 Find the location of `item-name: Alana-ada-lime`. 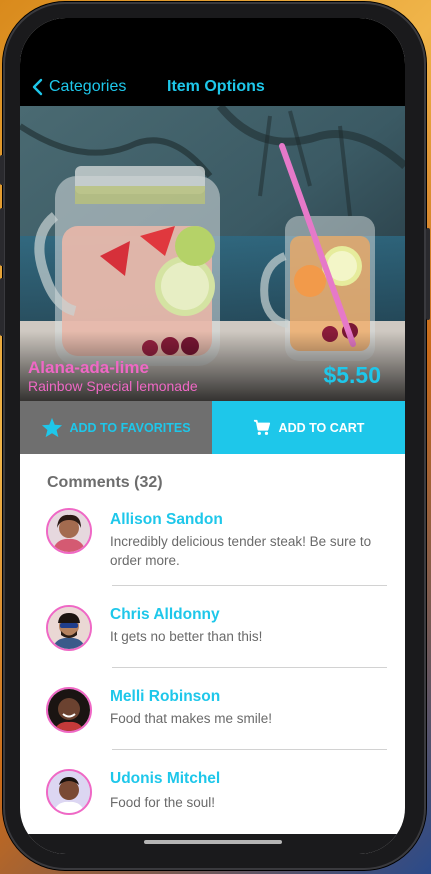

item-name: Alana-ada-lime is located at coordinates (88, 367).